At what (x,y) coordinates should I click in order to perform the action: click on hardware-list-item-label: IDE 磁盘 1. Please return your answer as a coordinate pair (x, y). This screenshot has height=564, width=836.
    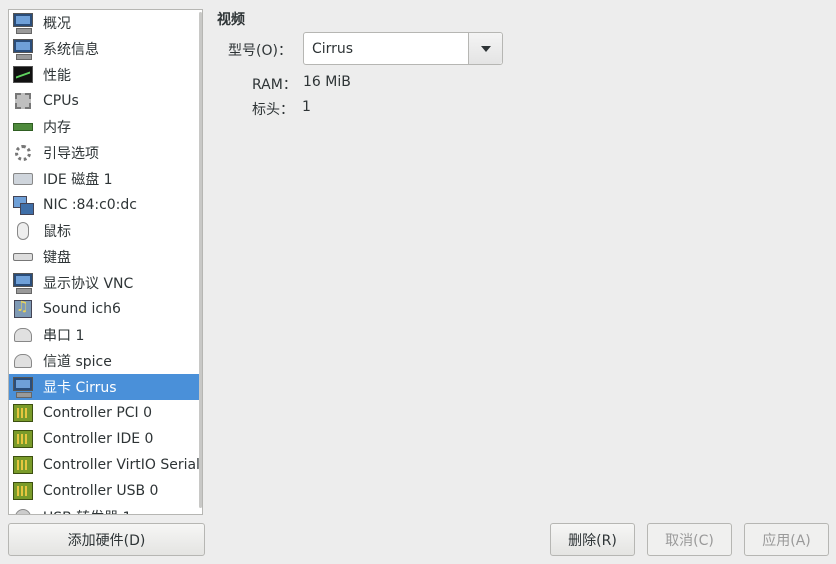
    Looking at the image, I should click on (78, 180).